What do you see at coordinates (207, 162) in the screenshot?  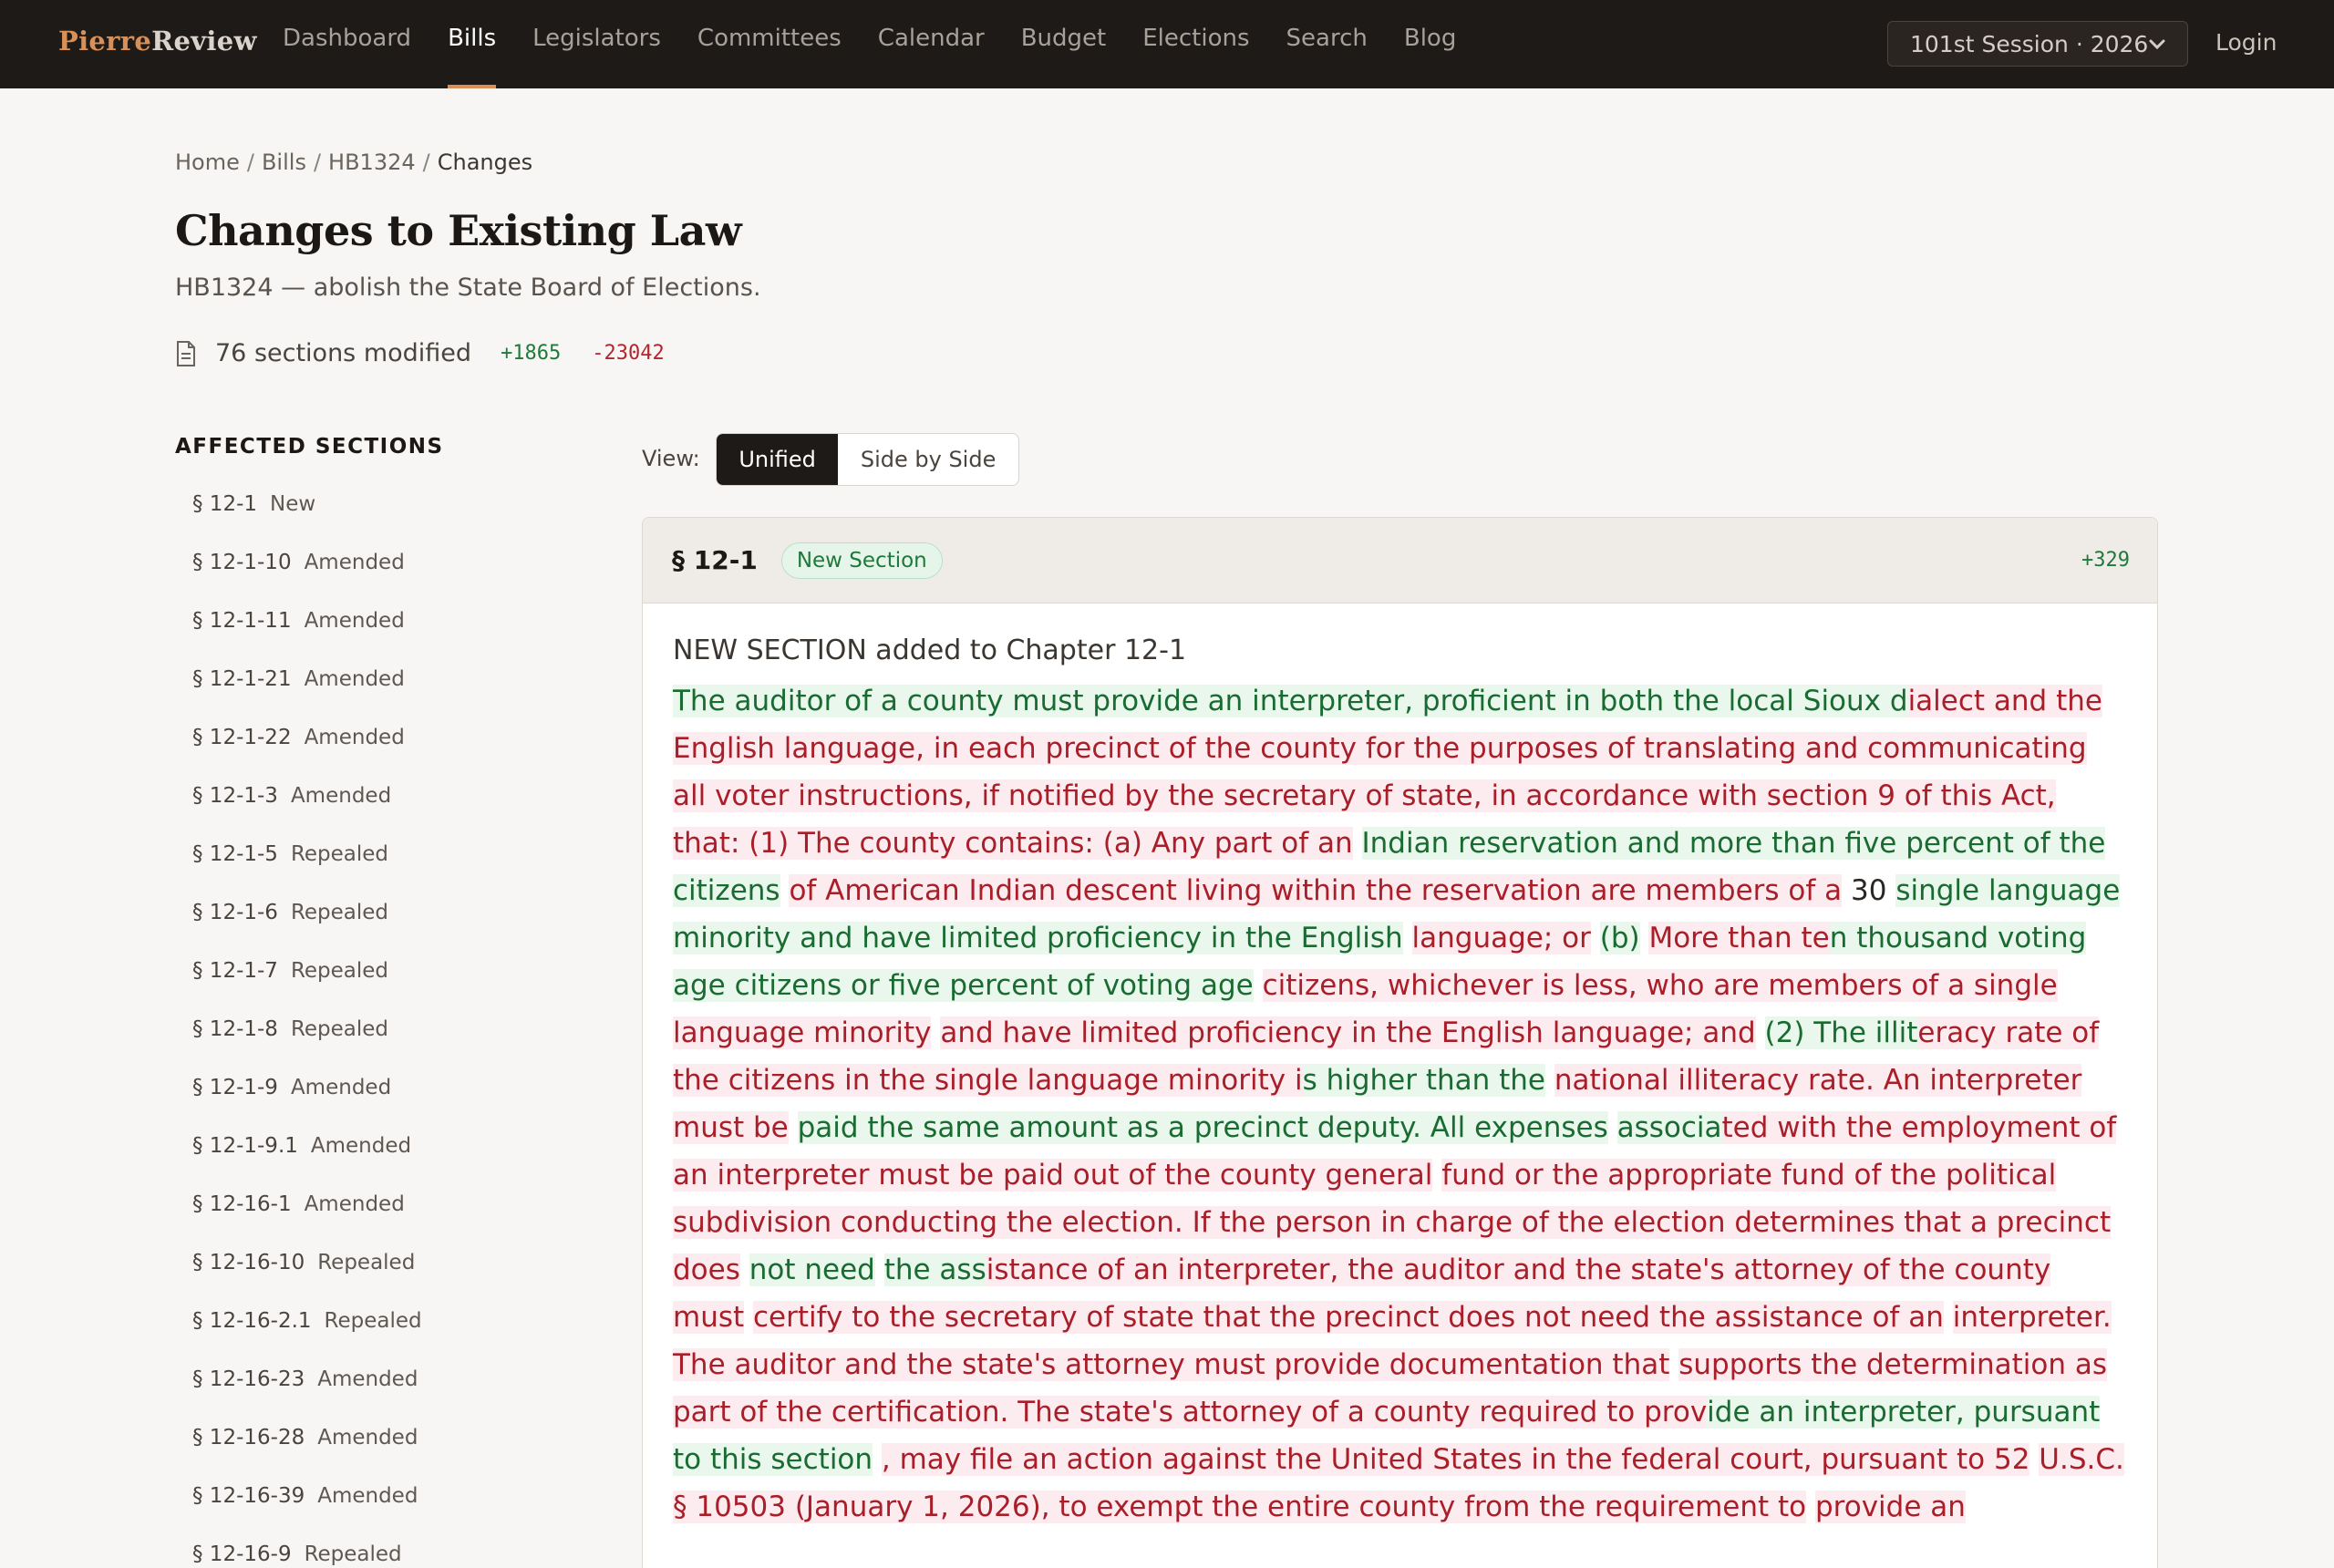 I see `breadcrumb-home: Home` at bounding box center [207, 162].